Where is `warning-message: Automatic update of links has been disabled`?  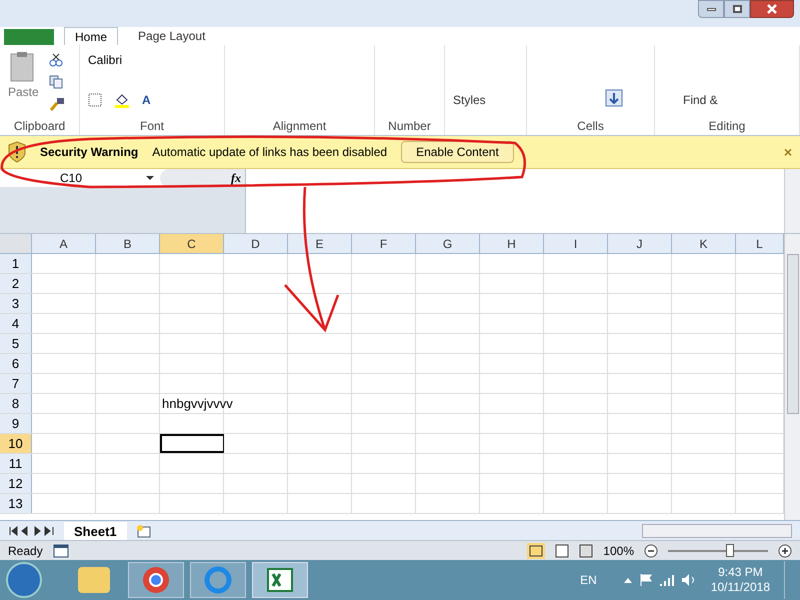 warning-message: Automatic update of links has been disabled is located at coordinates (270, 152).